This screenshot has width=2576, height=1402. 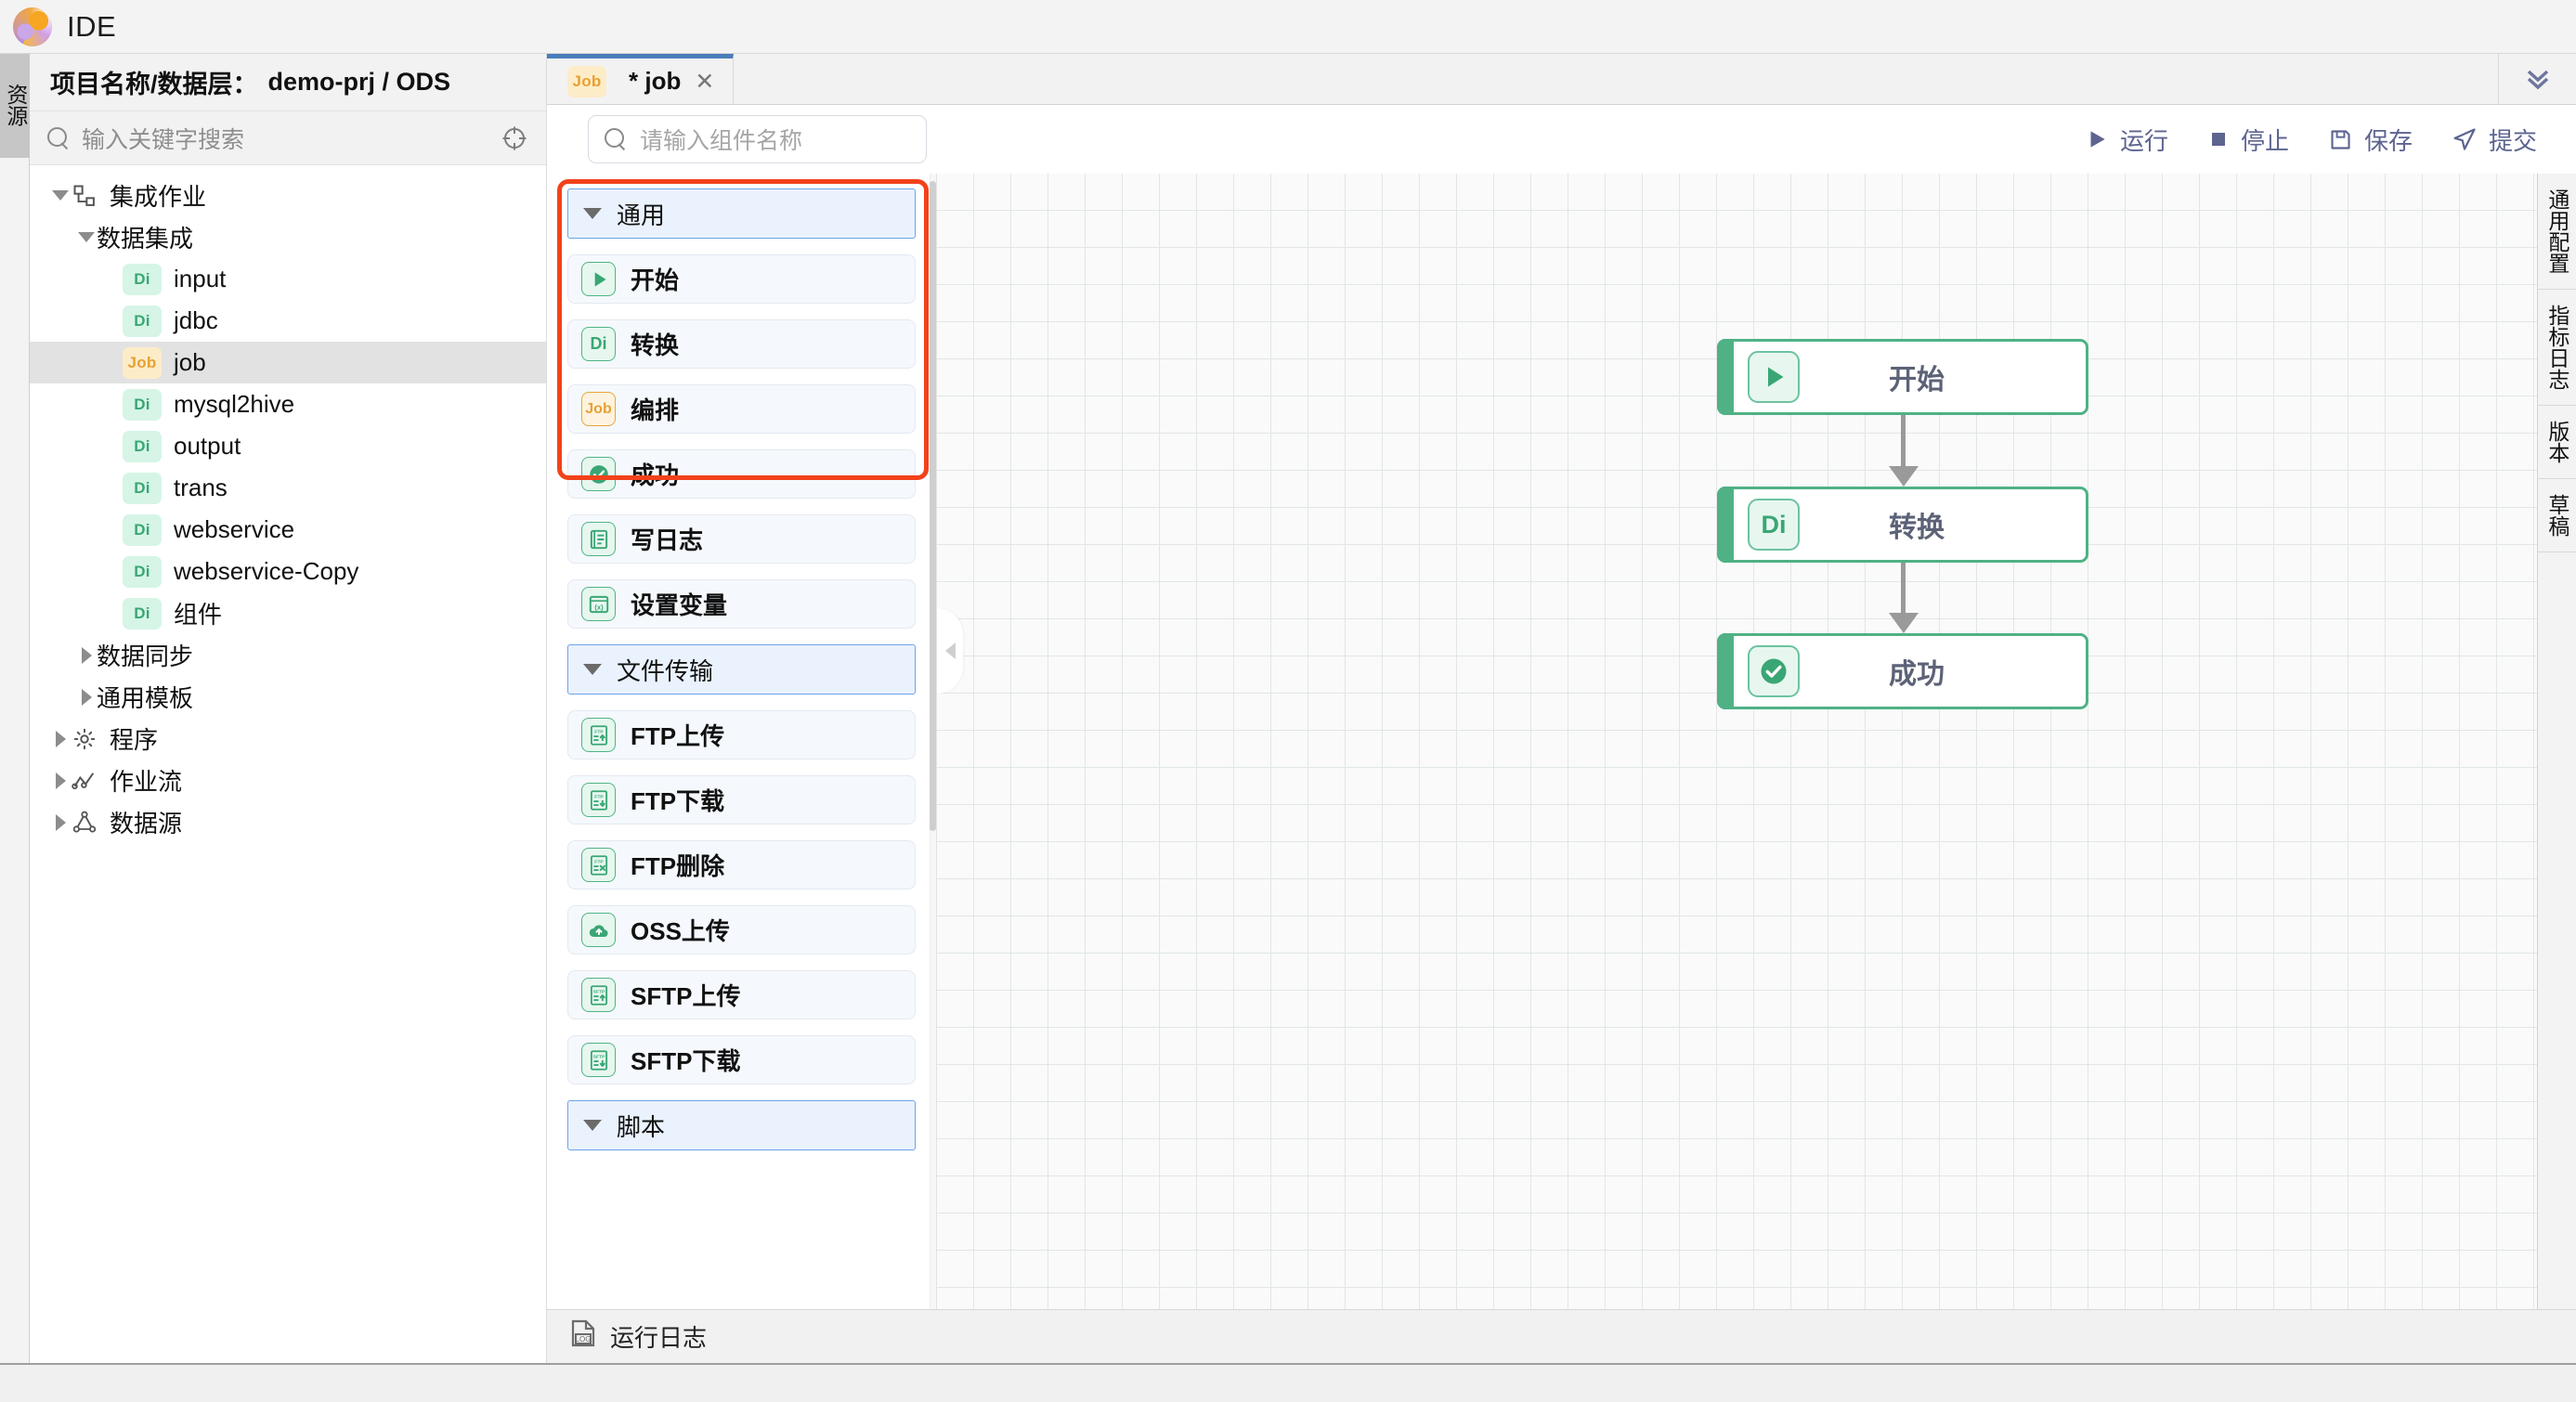 What do you see at coordinates (742, 344) in the screenshot?
I see `palette-item-转换: Di 转换` at bounding box center [742, 344].